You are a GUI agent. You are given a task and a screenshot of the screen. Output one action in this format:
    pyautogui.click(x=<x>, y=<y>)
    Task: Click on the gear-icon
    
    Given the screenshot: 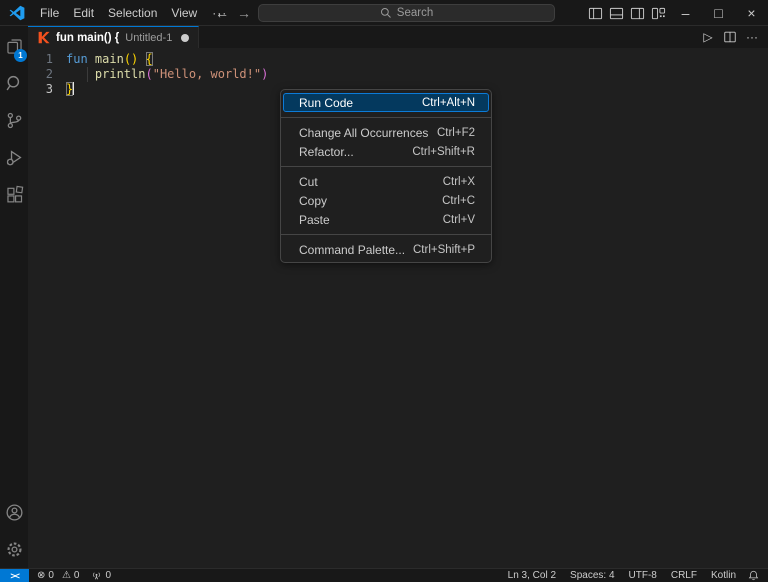 What is the action you would take?
    pyautogui.click(x=14, y=549)
    